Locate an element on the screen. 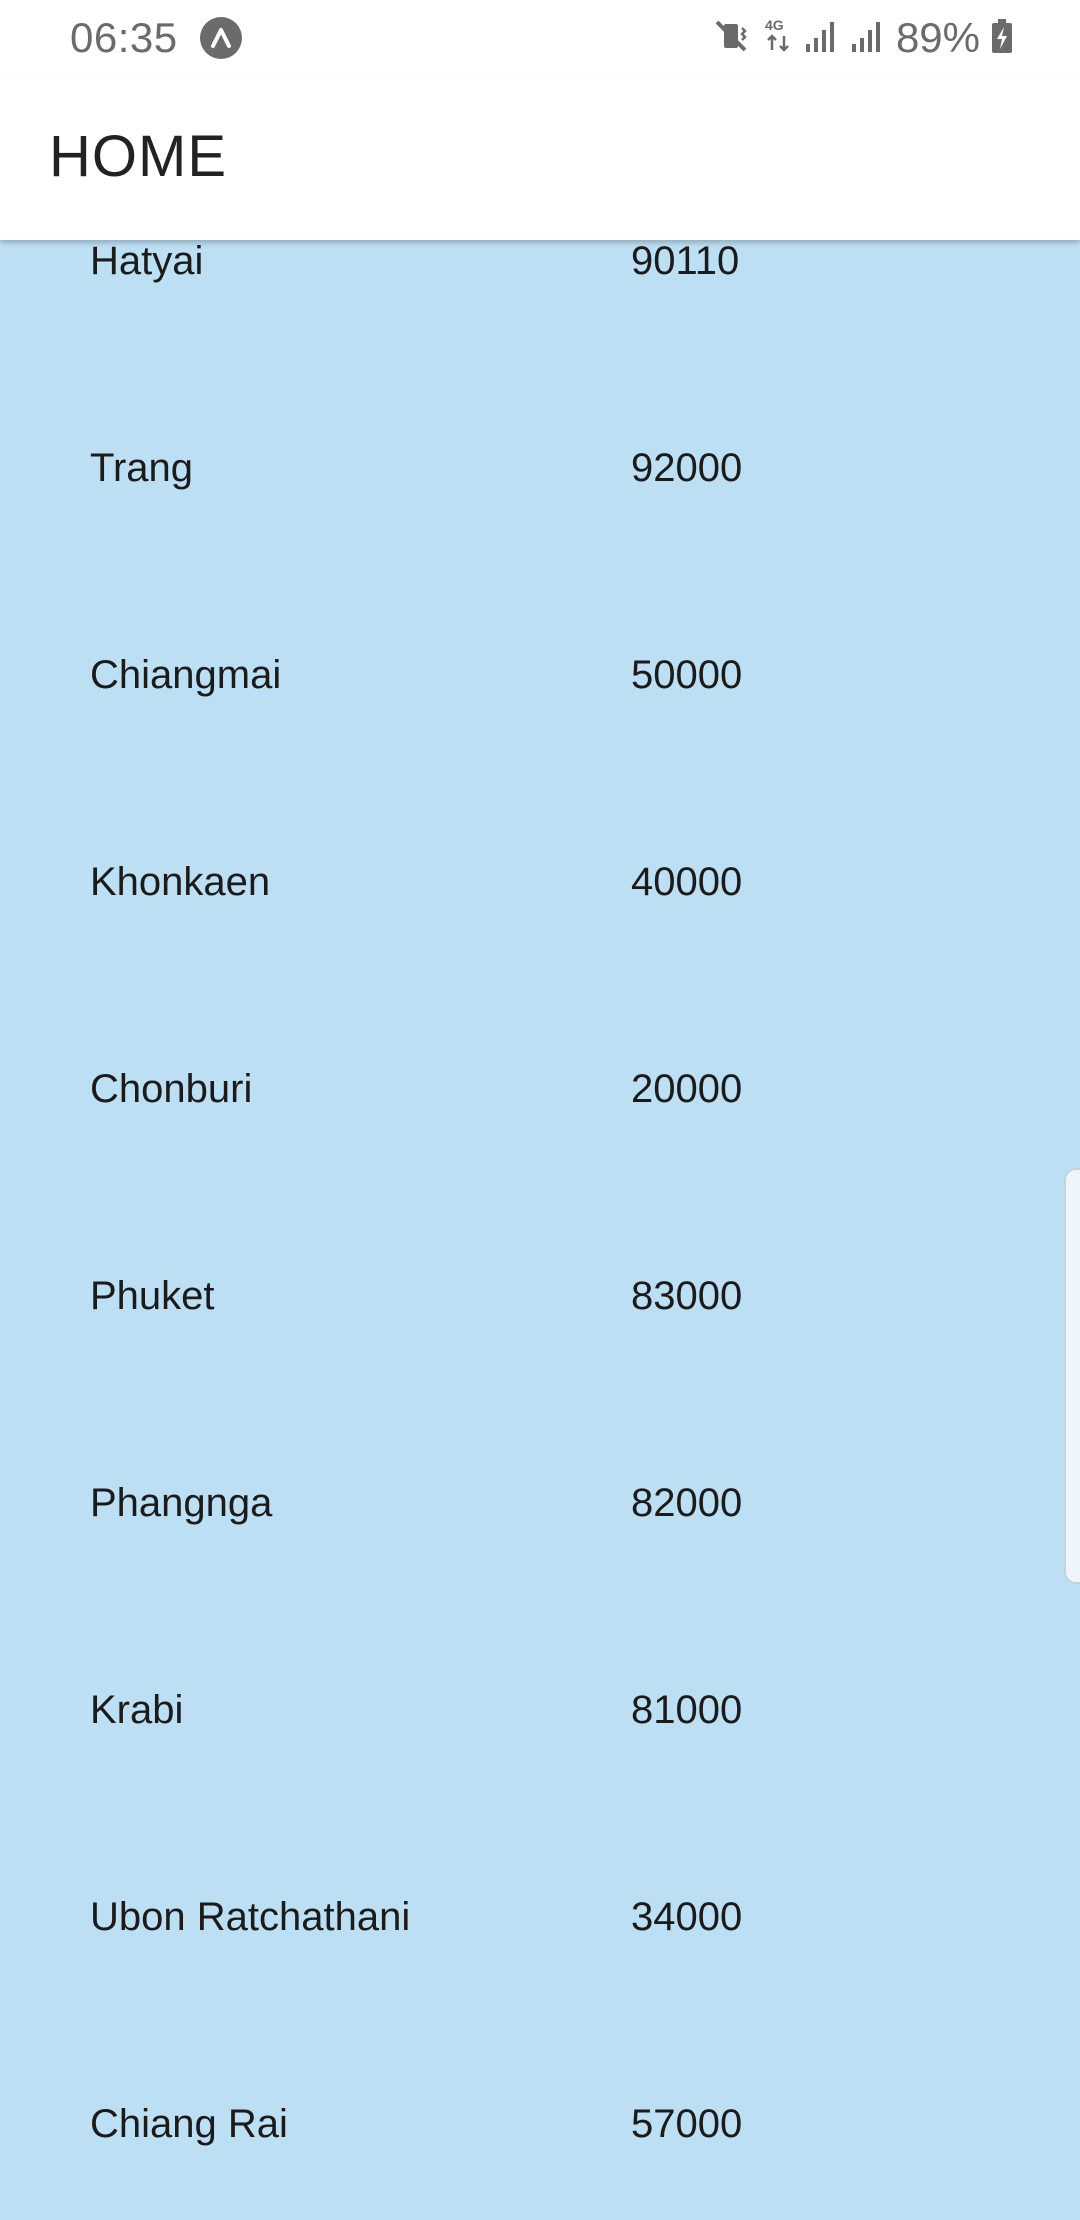  postcode: 50000 is located at coordinates (687, 675).